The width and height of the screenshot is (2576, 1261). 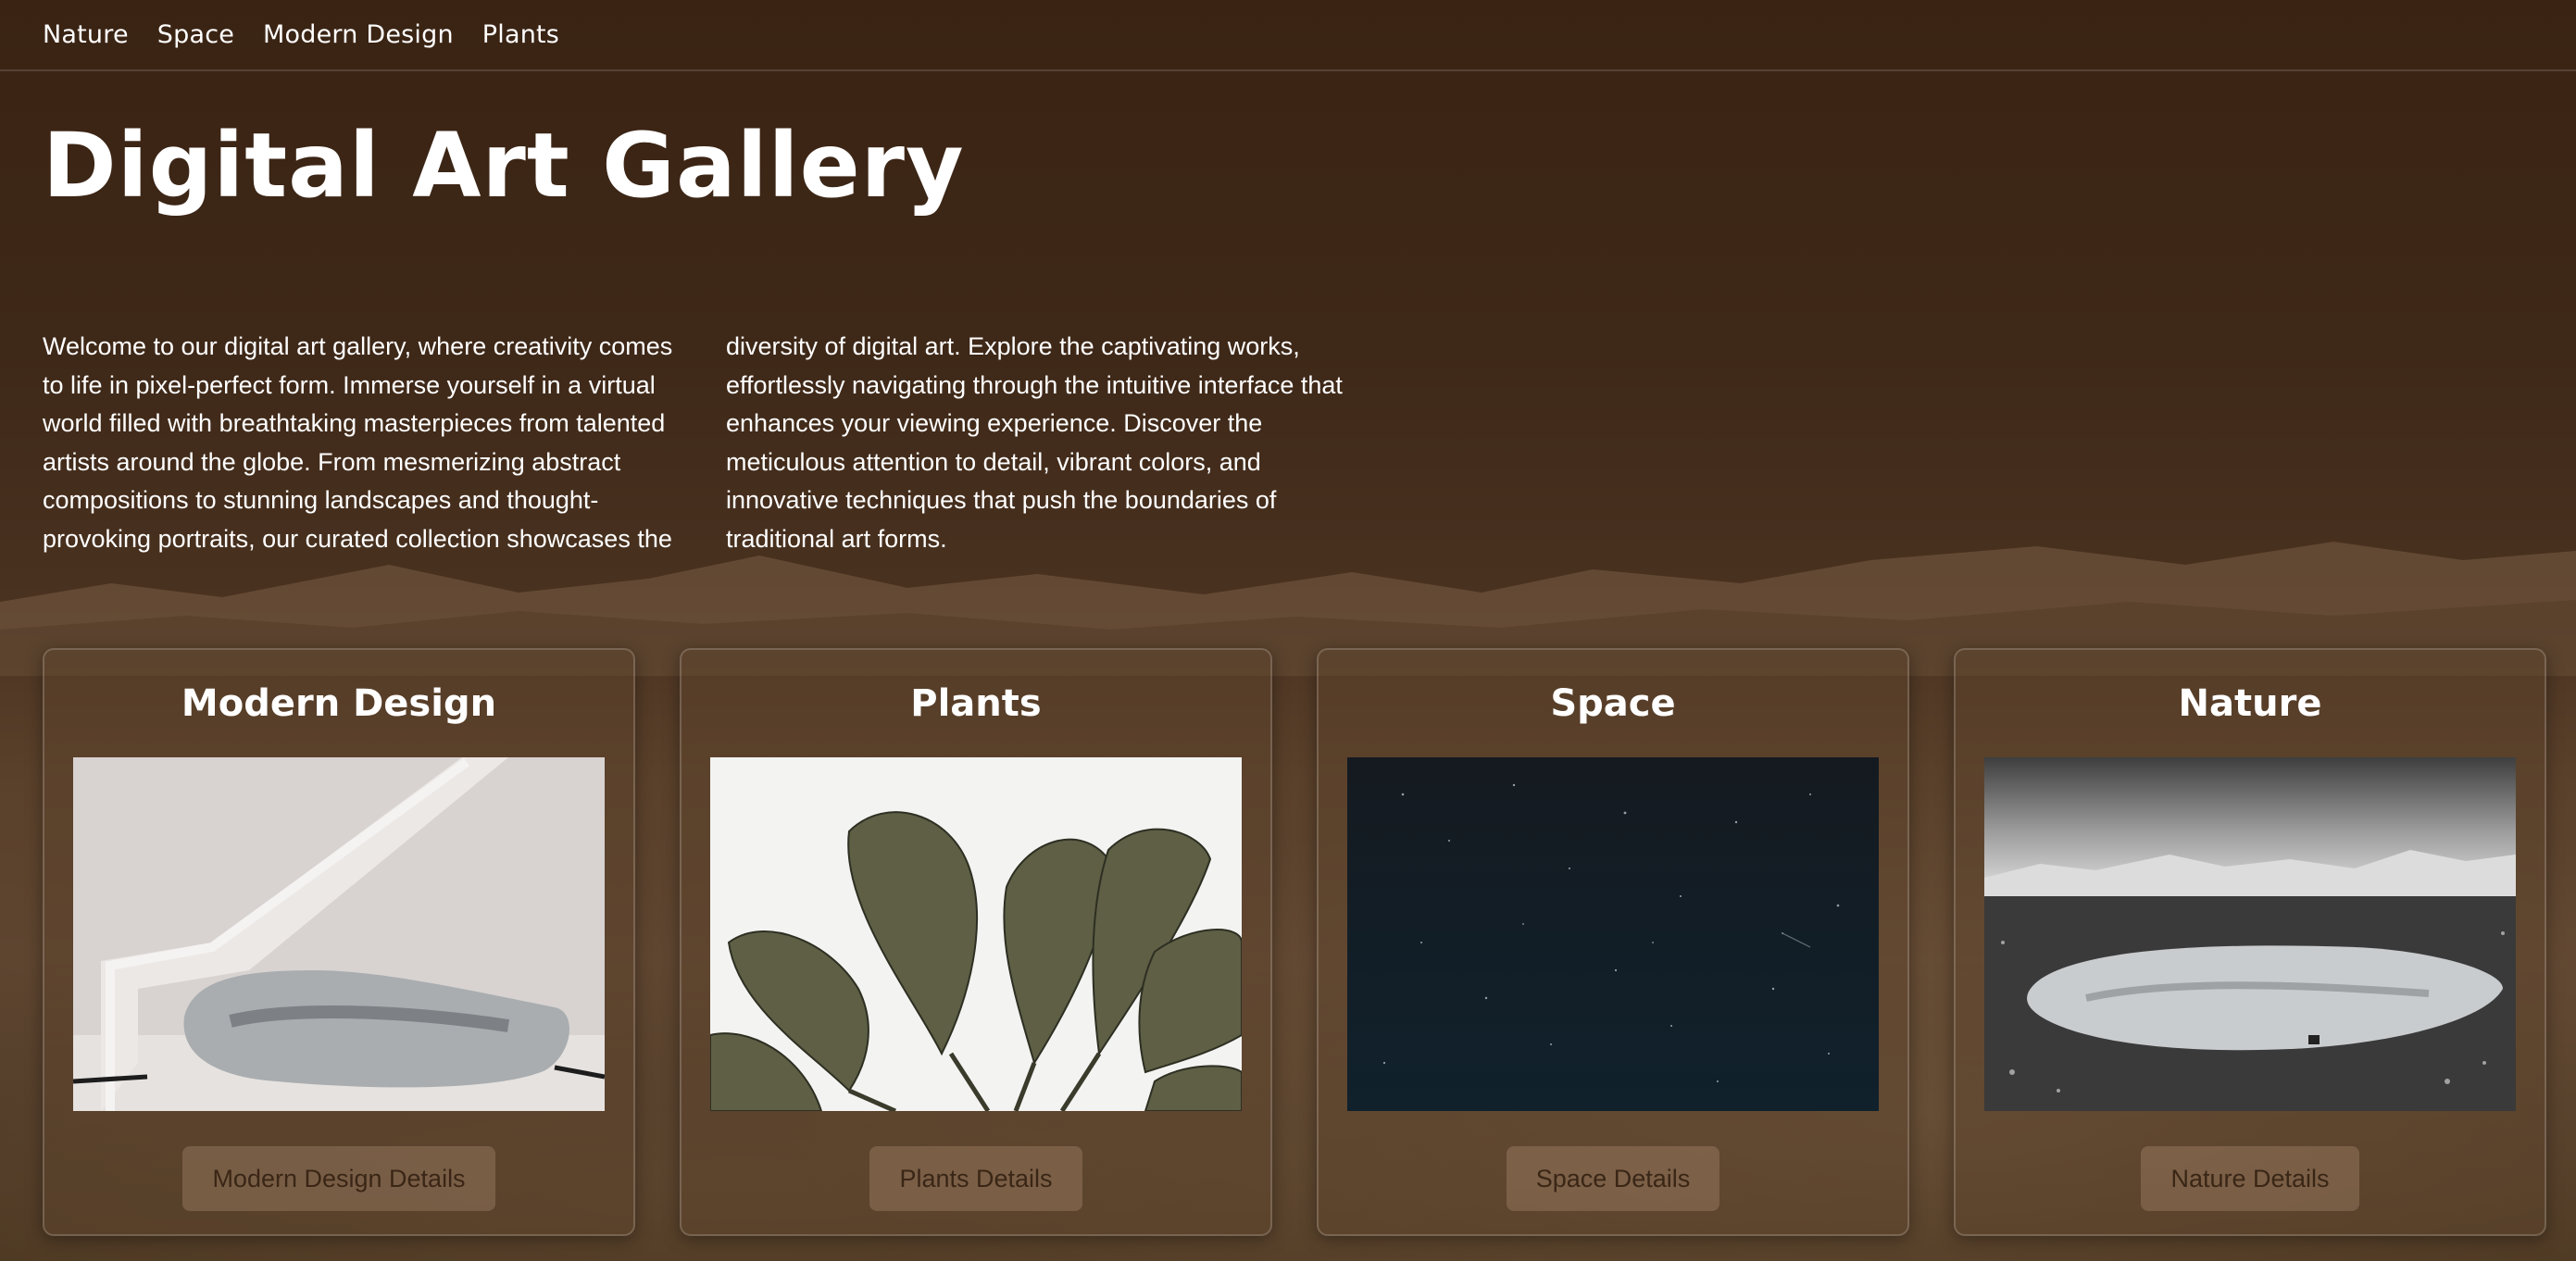 What do you see at coordinates (86, 34) in the screenshot?
I see `nav-link-nature: Nature` at bounding box center [86, 34].